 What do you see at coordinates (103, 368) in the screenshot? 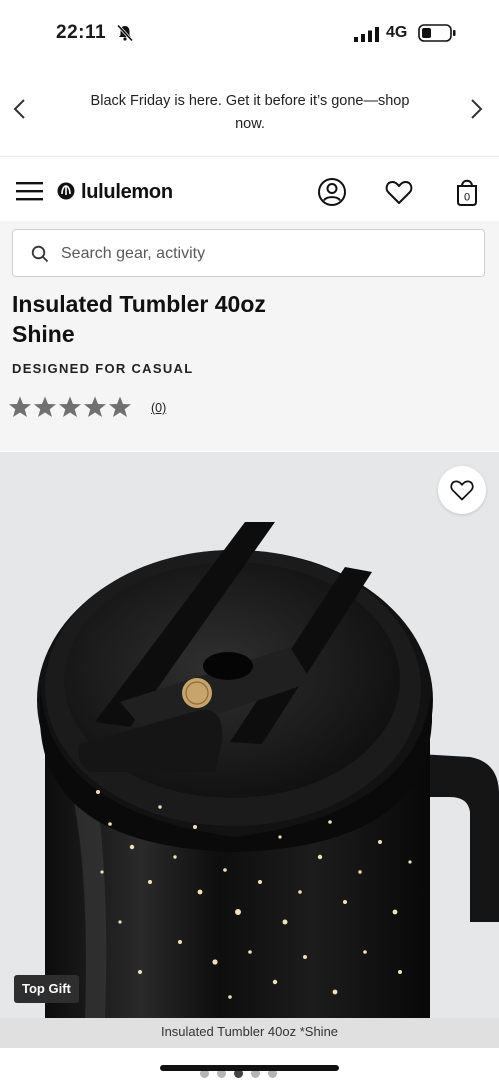
I see `activity-label: DESIGNED FOR CASUAL` at bounding box center [103, 368].